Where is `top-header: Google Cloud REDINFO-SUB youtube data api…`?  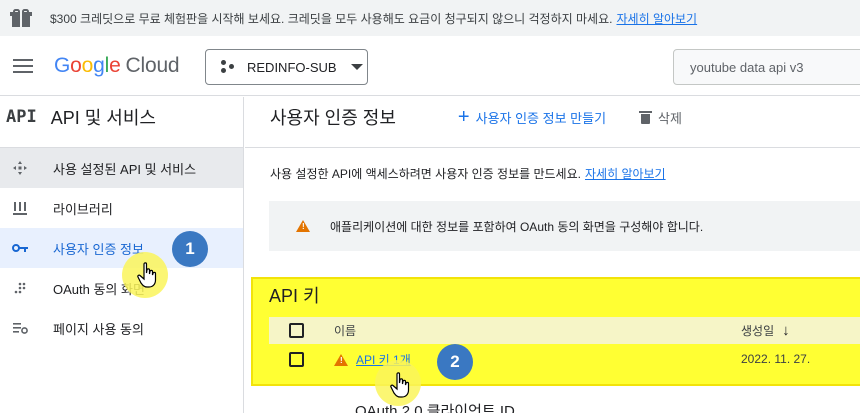 top-header: Google Cloud REDINFO-SUB youtube data api… is located at coordinates (430, 66).